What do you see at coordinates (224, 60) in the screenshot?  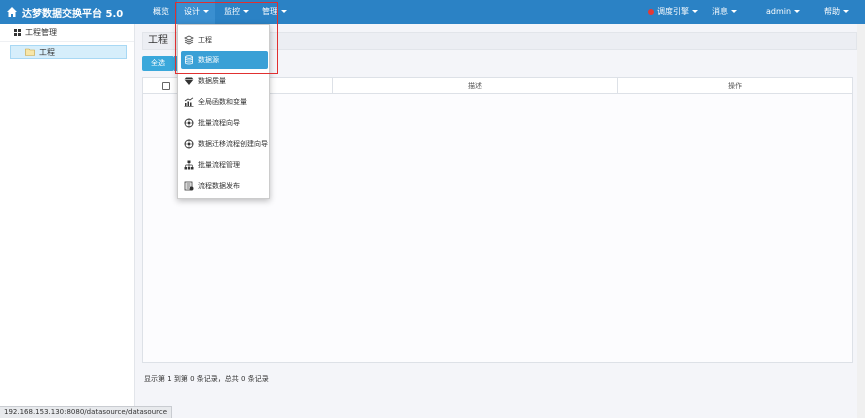 I see `menu-item-datasource: 数据源` at bounding box center [224, 60].